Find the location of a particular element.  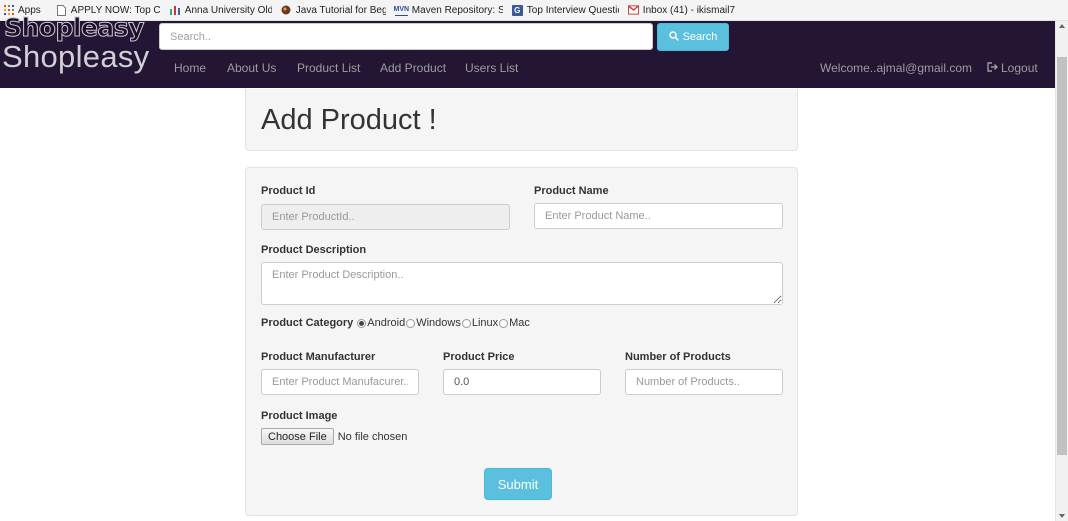

product-description-field is located at coordinates (522, 283).